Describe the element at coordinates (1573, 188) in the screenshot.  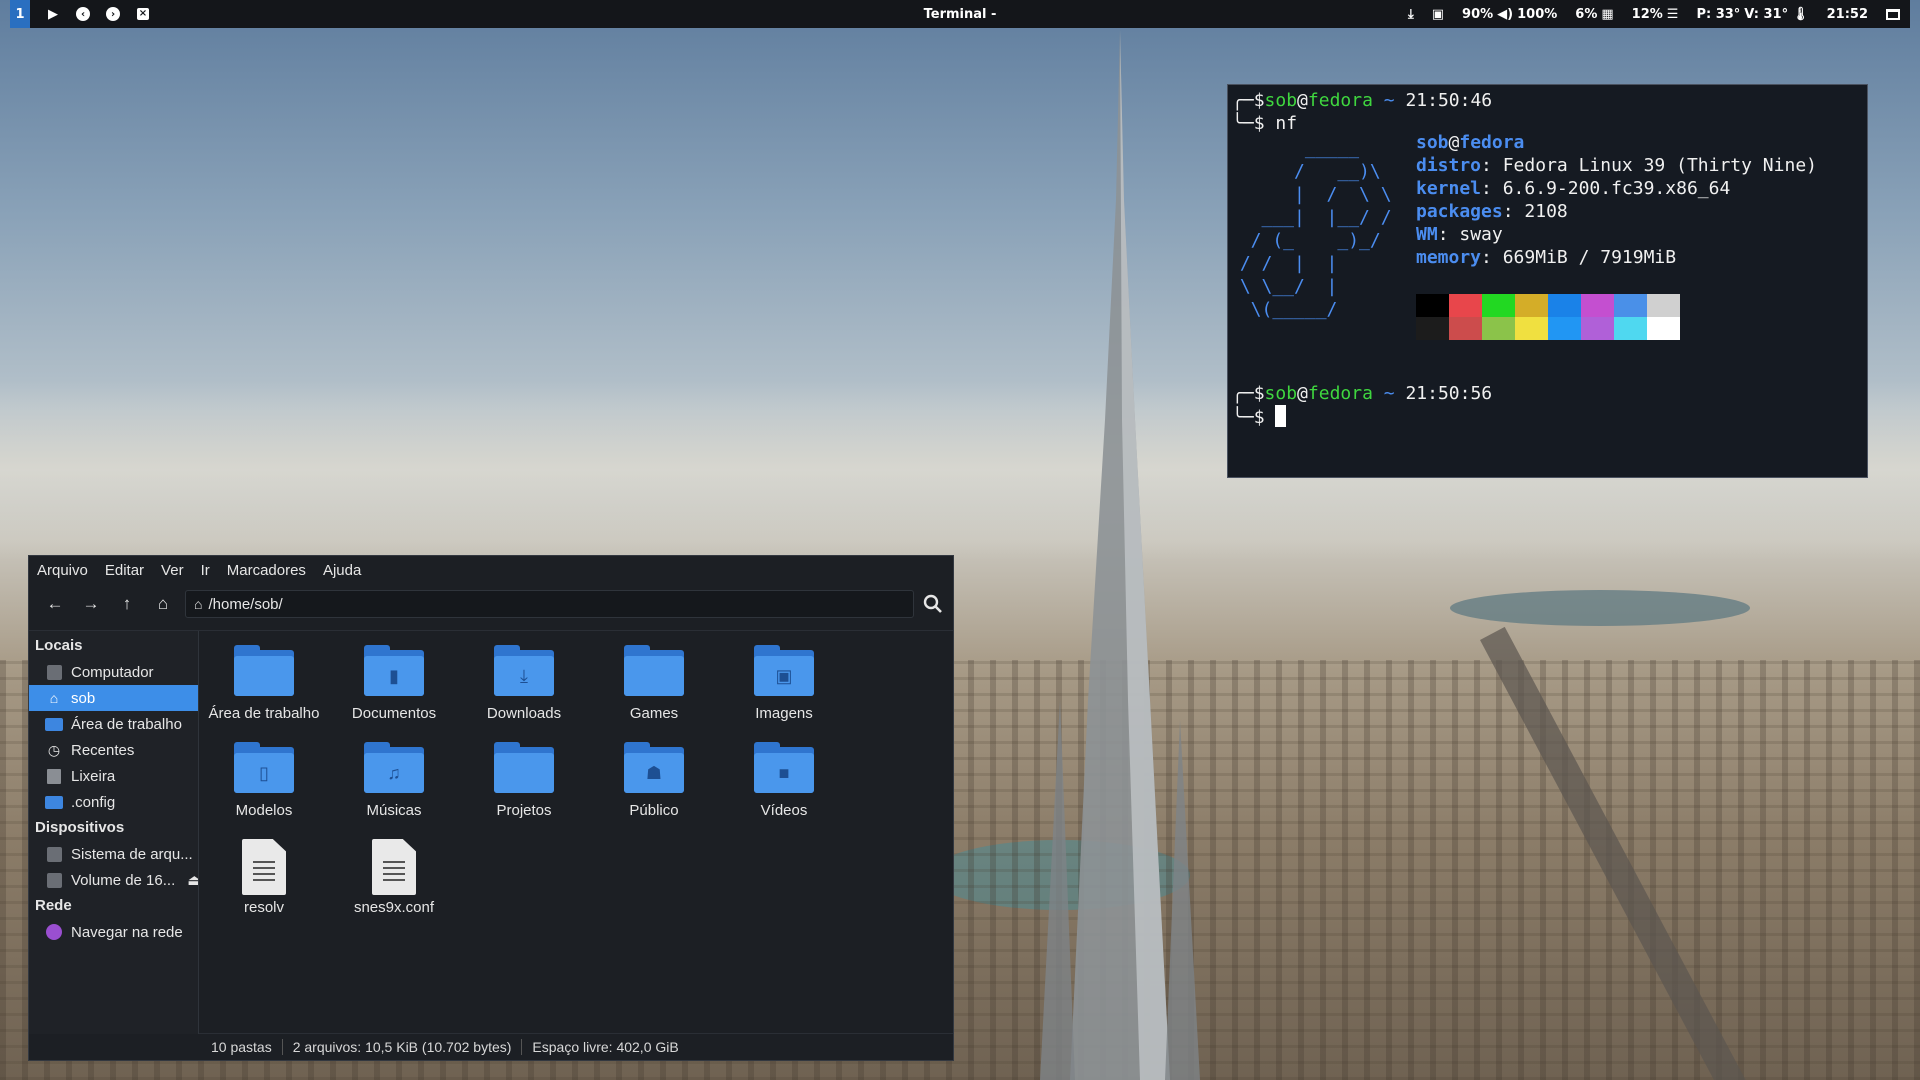
I see `info-kernel: kernel: 6.6.9-200.fc39.x86_64` at that location.